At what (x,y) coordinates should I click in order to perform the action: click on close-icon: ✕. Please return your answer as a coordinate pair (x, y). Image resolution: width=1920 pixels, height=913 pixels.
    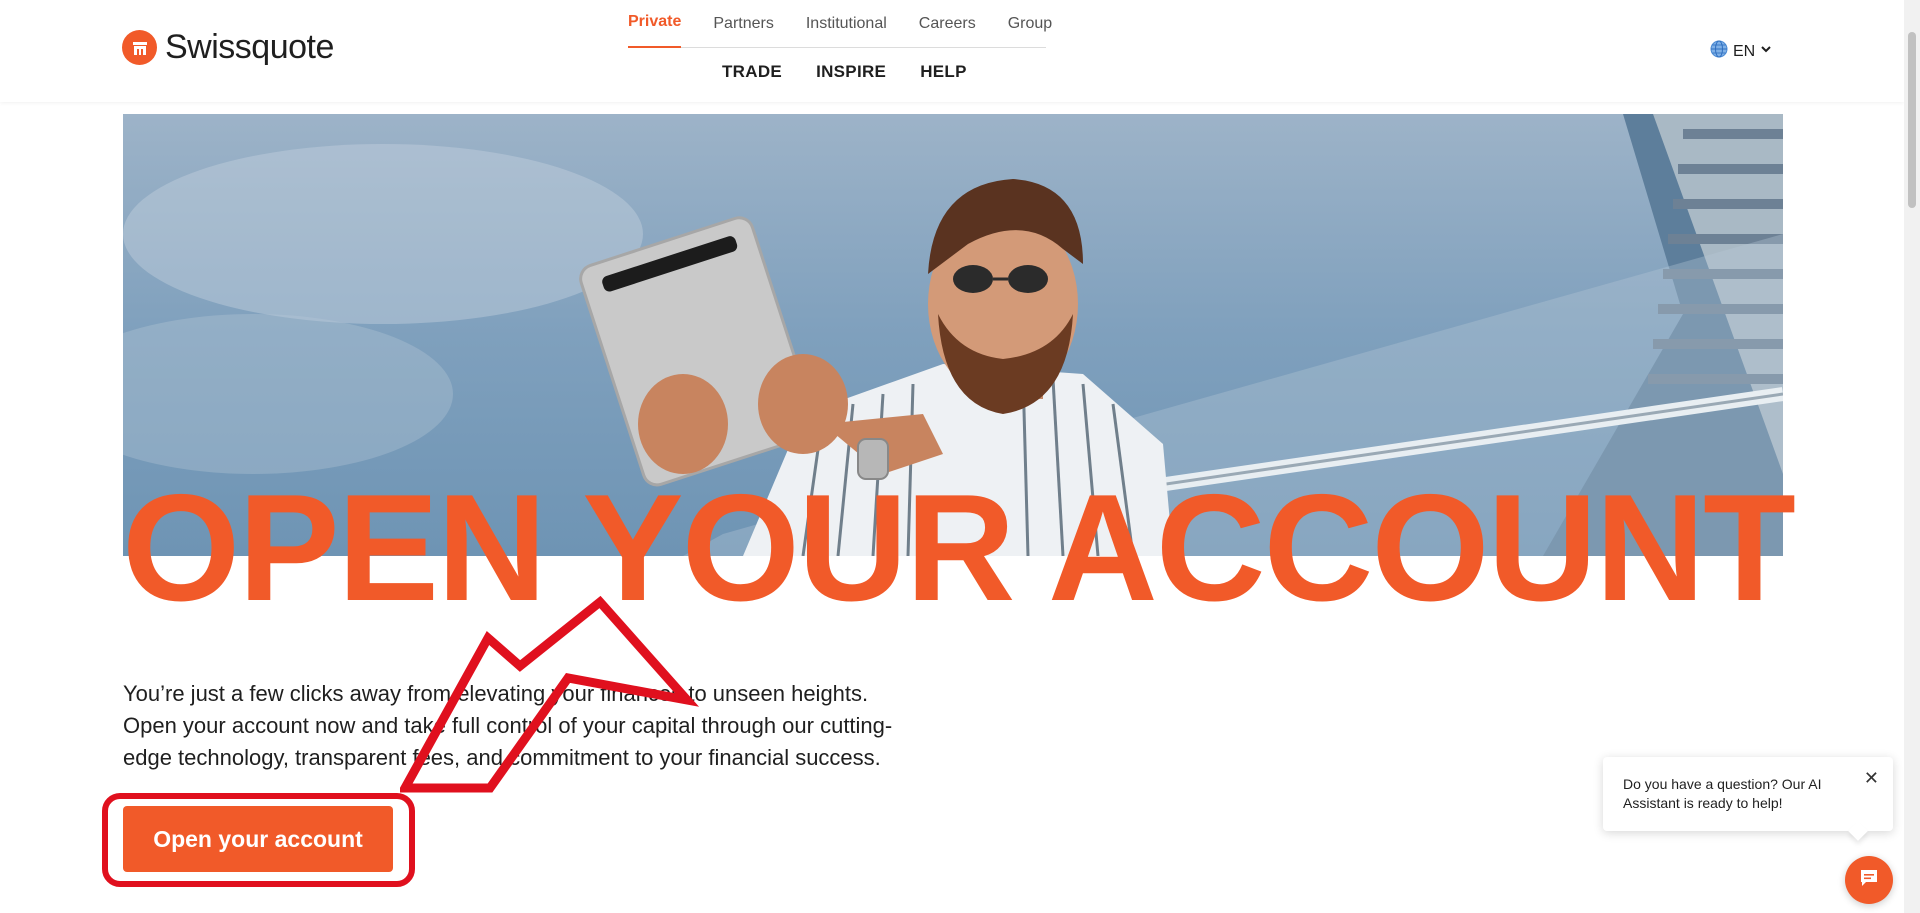
    Looking at the image, I should click on (1871, 778).